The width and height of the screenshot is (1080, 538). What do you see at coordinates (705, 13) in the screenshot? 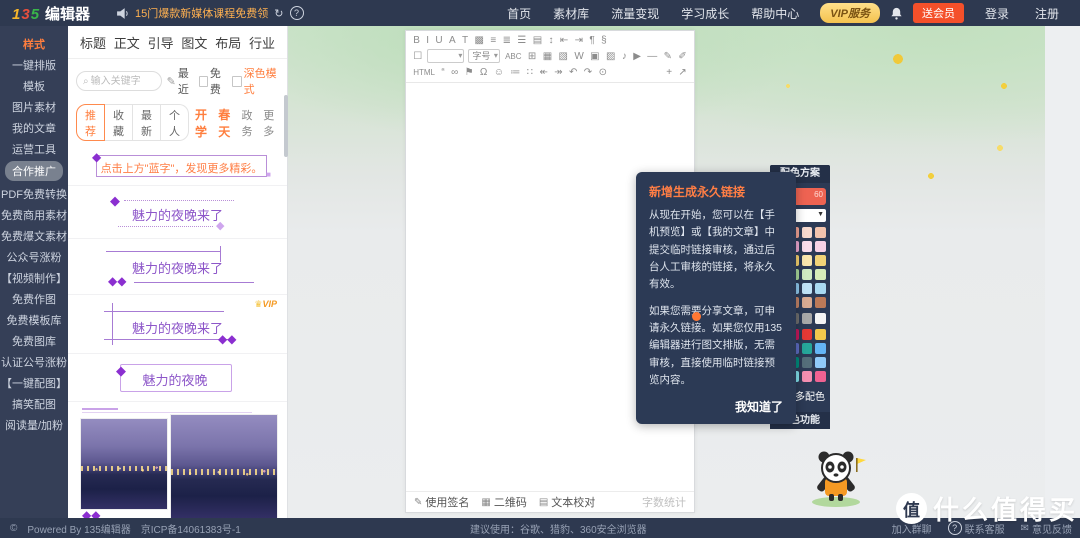
I see `nav-learning-growth: 学习成长` at bounding box center [705, 13].